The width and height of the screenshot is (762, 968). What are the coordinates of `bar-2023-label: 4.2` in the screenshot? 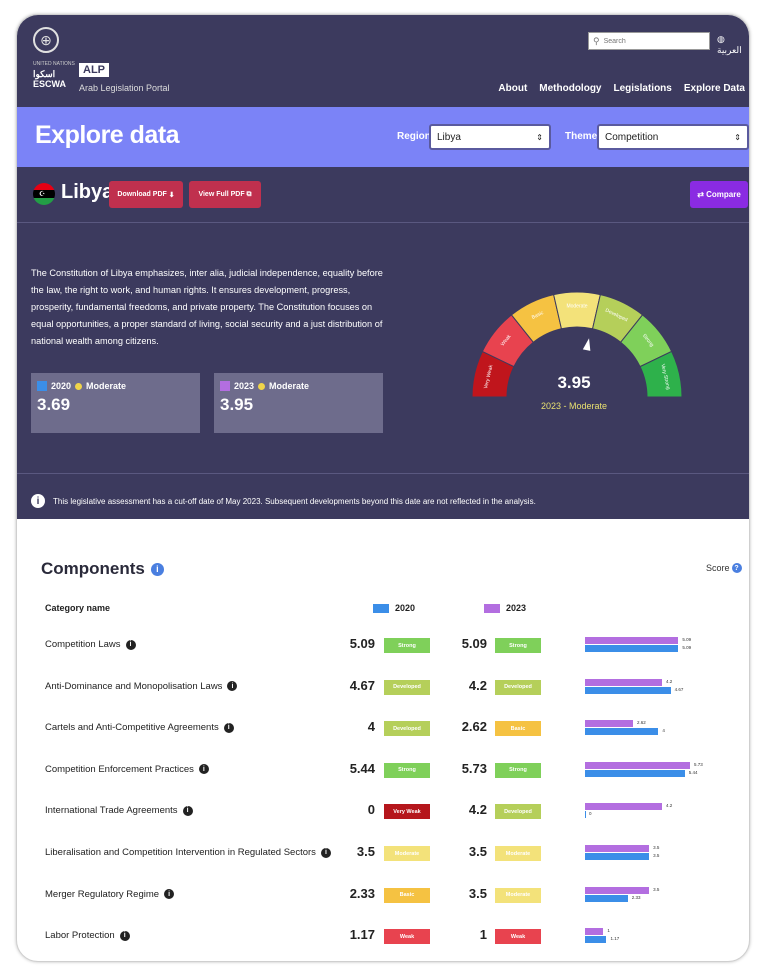 It's located at (669, 681).